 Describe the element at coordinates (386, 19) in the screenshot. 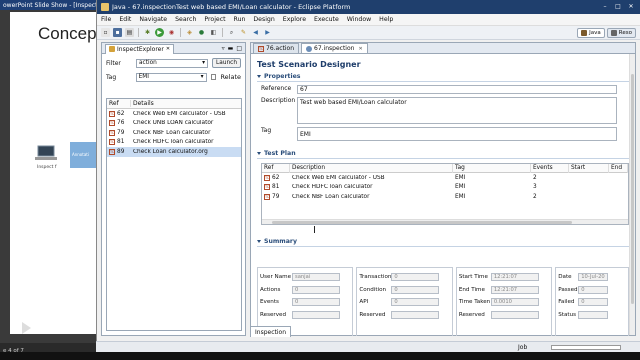

I see `menu-help: Help` at that location.